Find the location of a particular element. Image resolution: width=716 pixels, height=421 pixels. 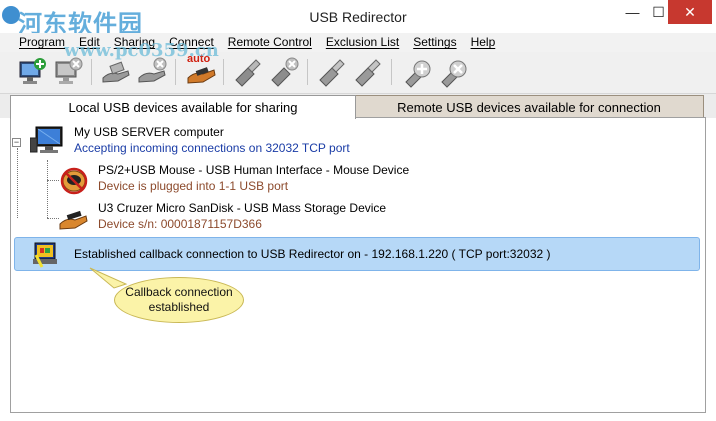

remove-callback-icon is located at coordinates (454, 74).